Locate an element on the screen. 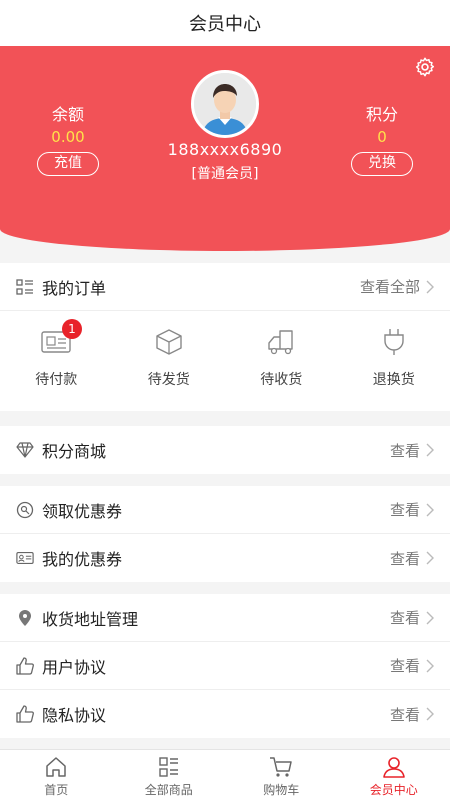 The height and width of the screenshot is (800, 450). coupons-card: 领取优惠券 查看 我的优惠券 查看 is located at coordinates (225, 534).